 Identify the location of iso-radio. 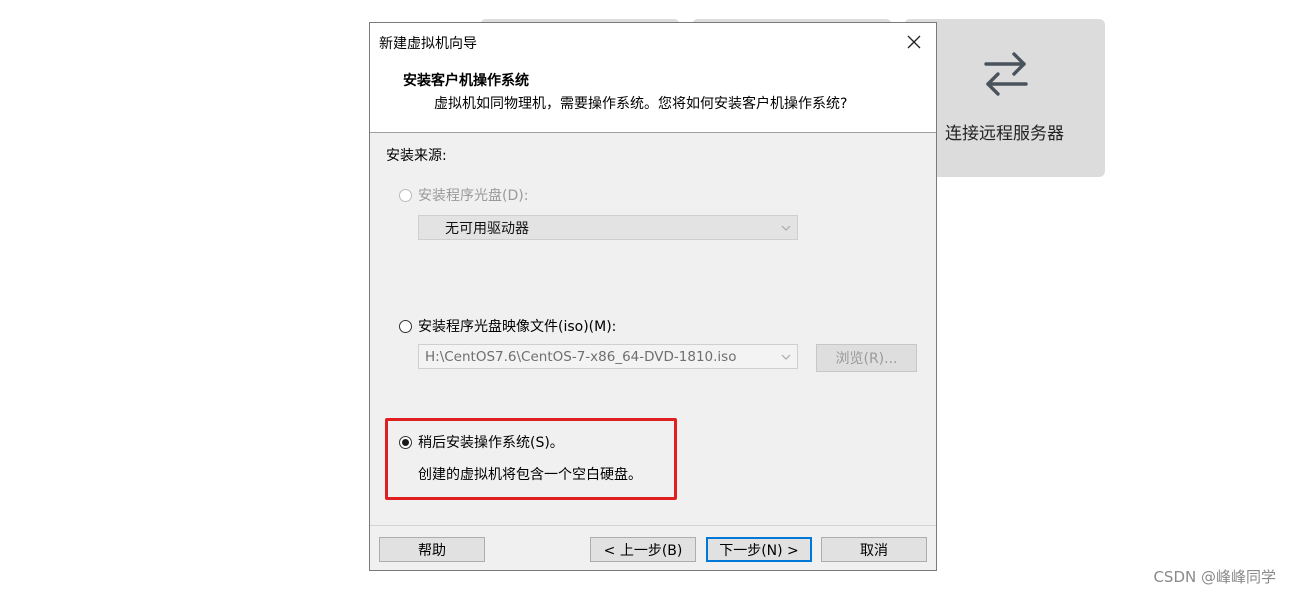
(405, 326).